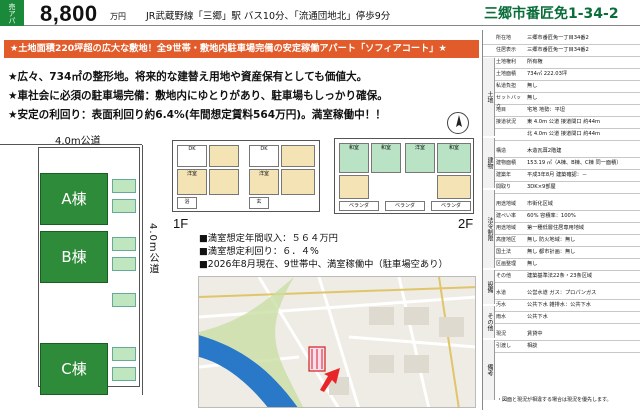 Image resolution: width=640 pixels, height=410 pixels. I want to click on spec-label: 用途地域, so click(506, 204).